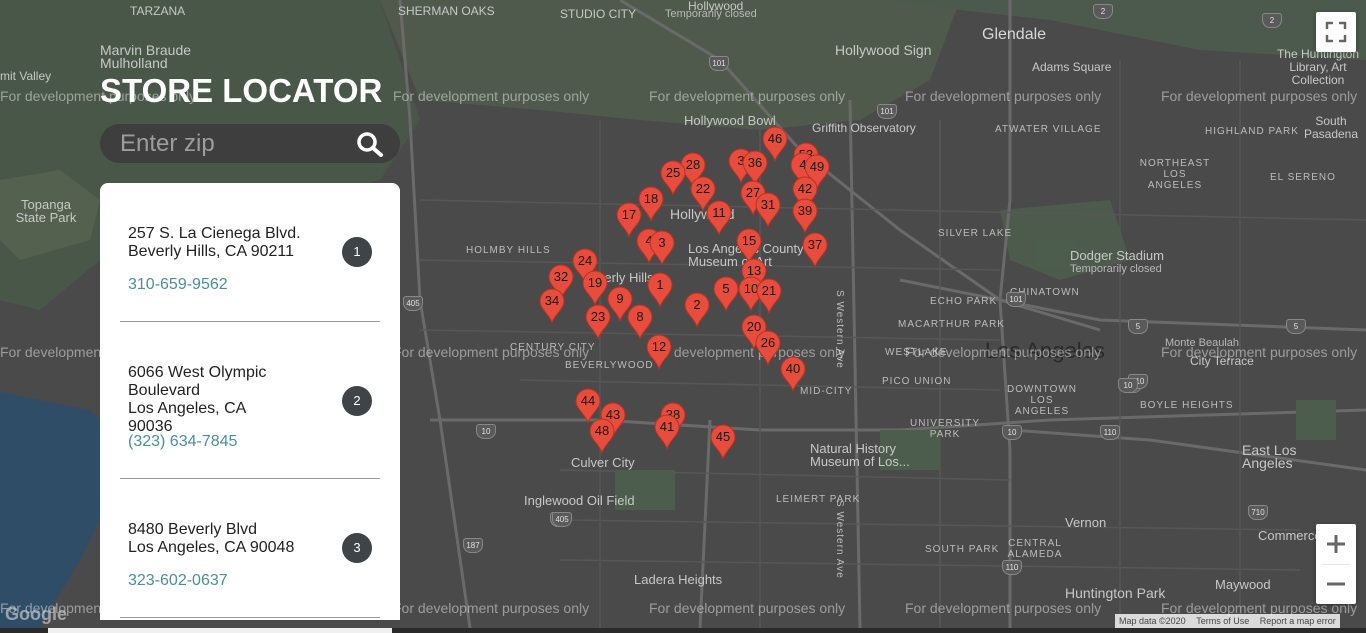 The width and height of the screenshot is (1366, 633). I want to click on map-pin: 1, so click(660, 290).